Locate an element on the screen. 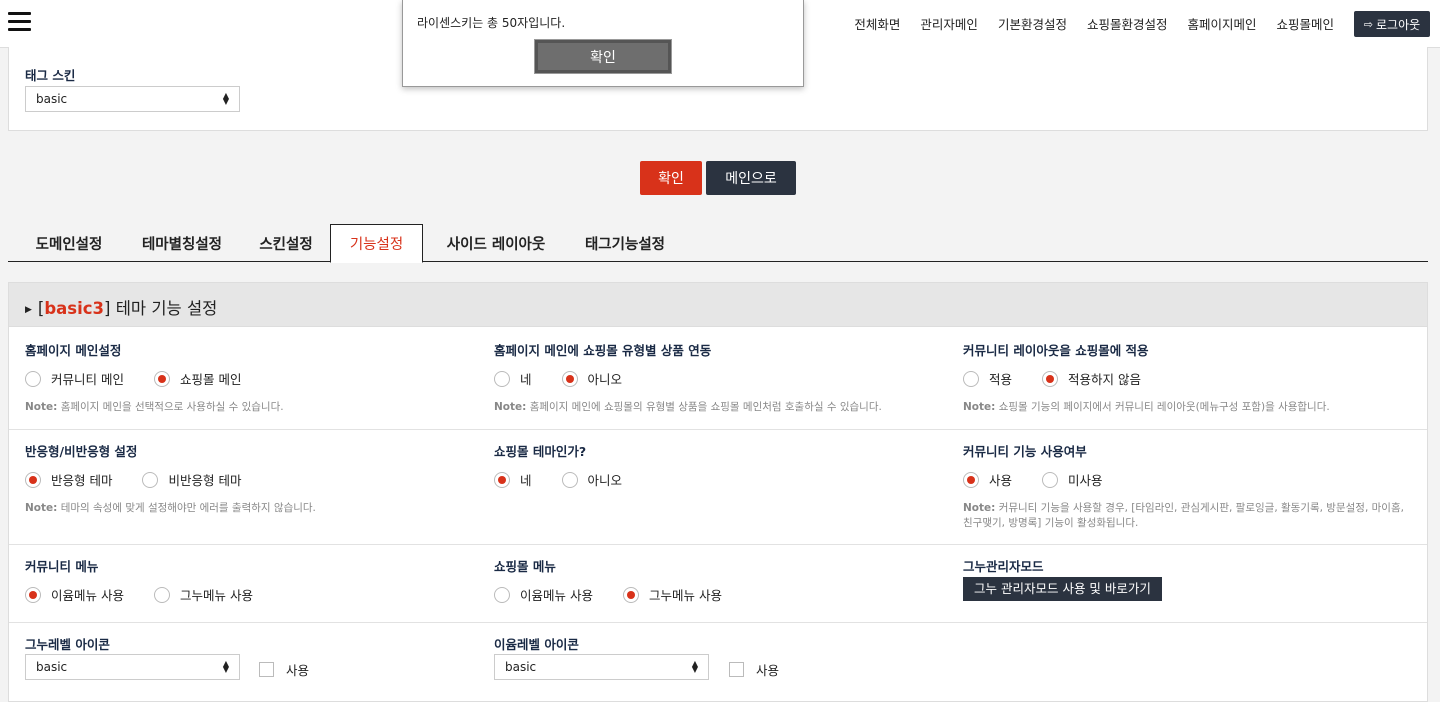 The height and width of the screenshot is (702, 1440). logout-button: ⇨ 로그아웃 is located at coordinates (1392, 24).